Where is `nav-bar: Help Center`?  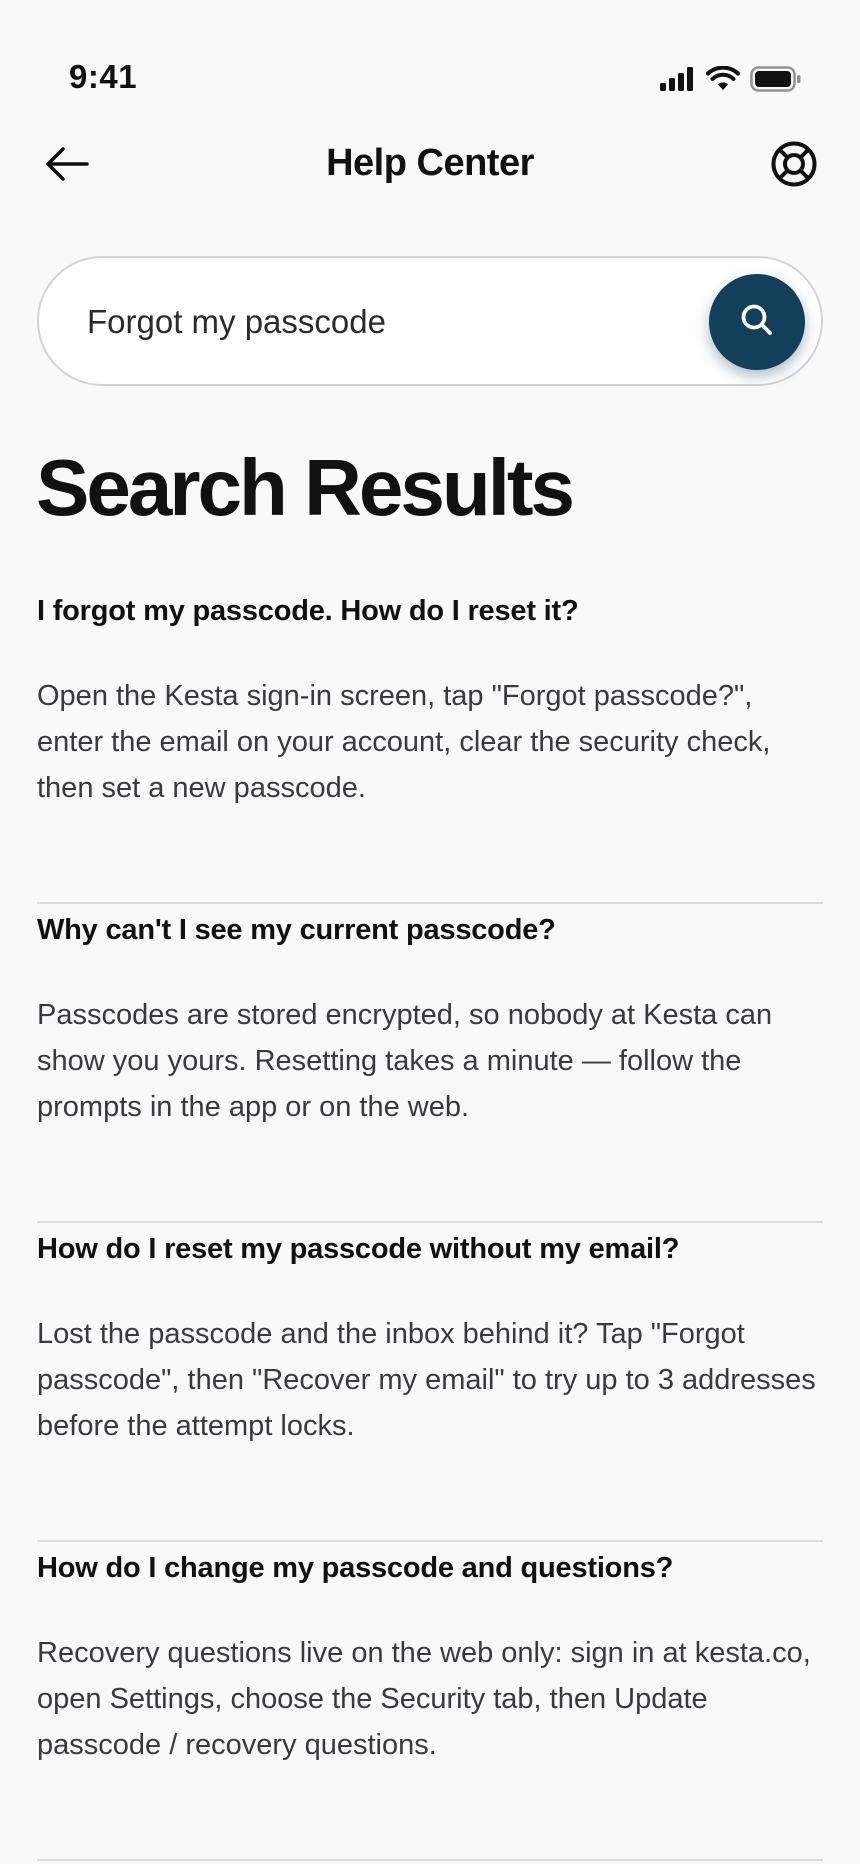
nav-bar: Help Center is located at coordinates (430, 165).